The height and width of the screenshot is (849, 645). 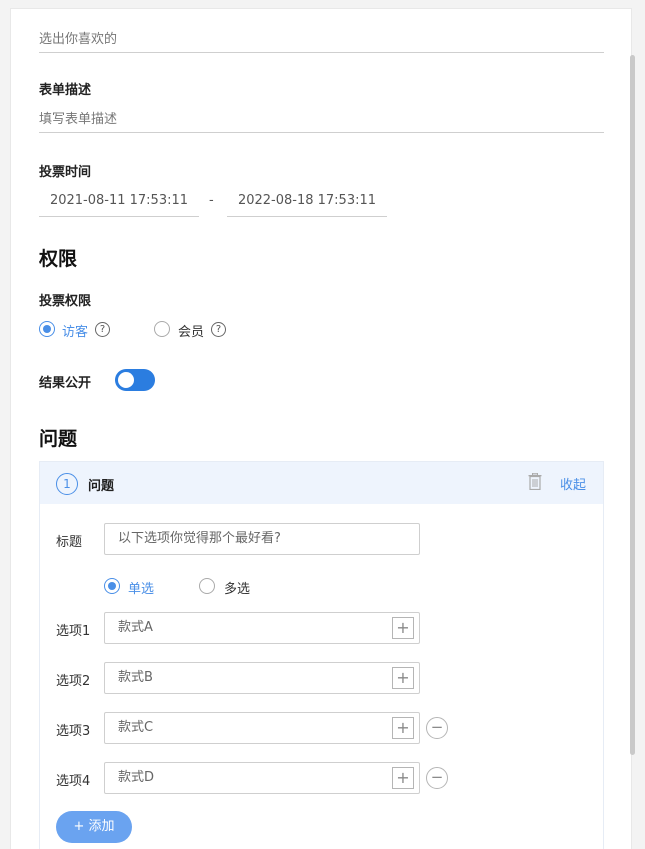 I want to click on public-results-label: 结果公开, so click(x=65, y=383).